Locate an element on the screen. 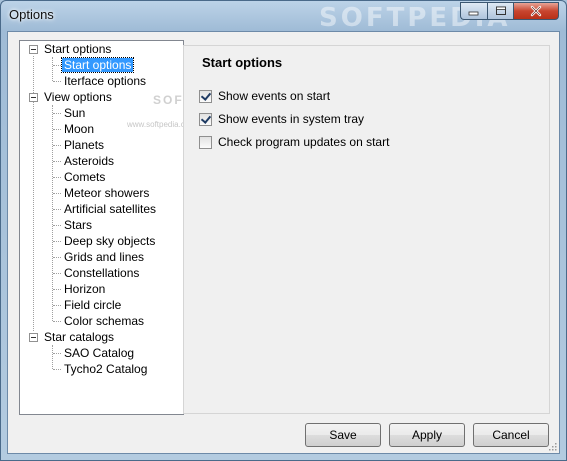 This screenshot has height=461, width=567. tree-item-grids-and-lines: Grids and lines is located at coordinates (104, 257).